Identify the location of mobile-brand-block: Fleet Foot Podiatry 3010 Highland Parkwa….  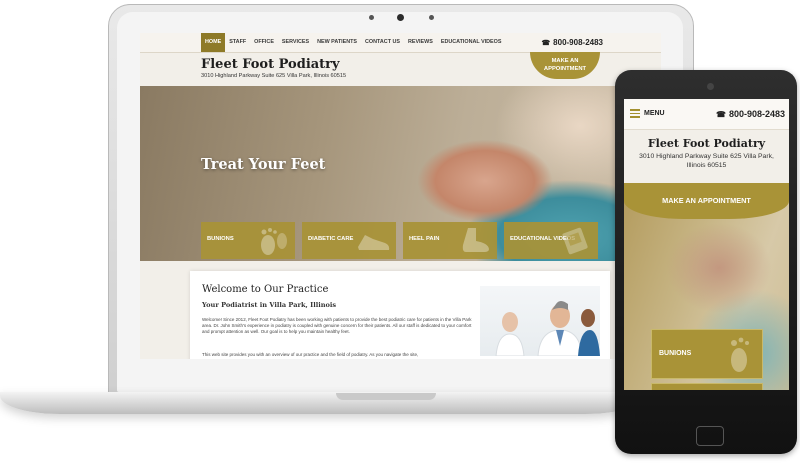
(706, 153).